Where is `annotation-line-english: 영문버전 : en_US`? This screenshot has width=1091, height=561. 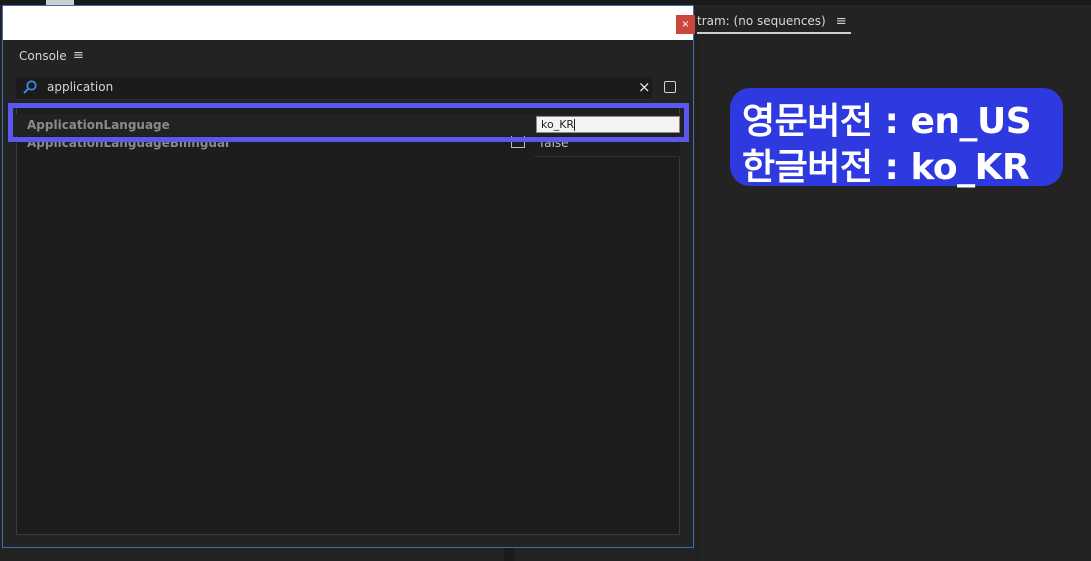 annotation-line-english: 영문버전 : en_US is located at coordinates (887, 121).